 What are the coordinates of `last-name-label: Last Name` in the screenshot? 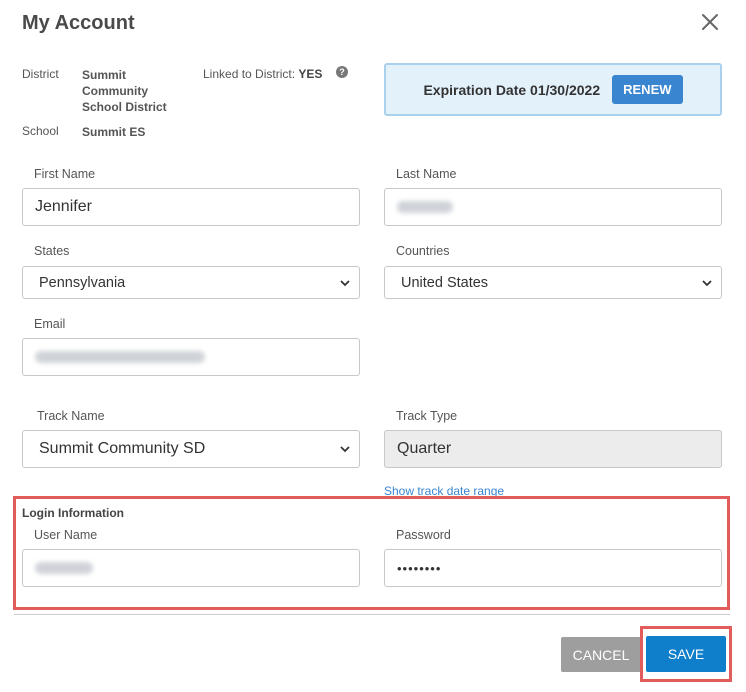 It's located at (426, 174).